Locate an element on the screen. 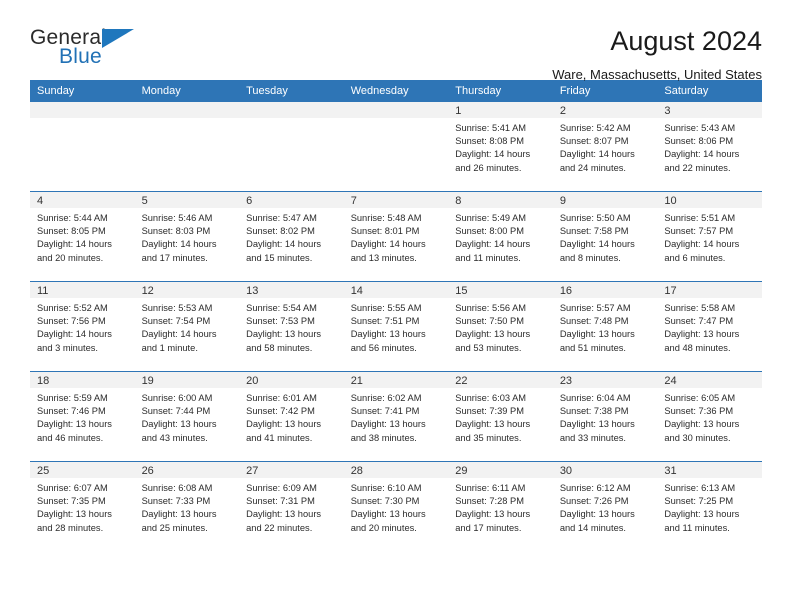  sunset-text: Sunset: 7:42 PM is located at coordinates (280, 411).